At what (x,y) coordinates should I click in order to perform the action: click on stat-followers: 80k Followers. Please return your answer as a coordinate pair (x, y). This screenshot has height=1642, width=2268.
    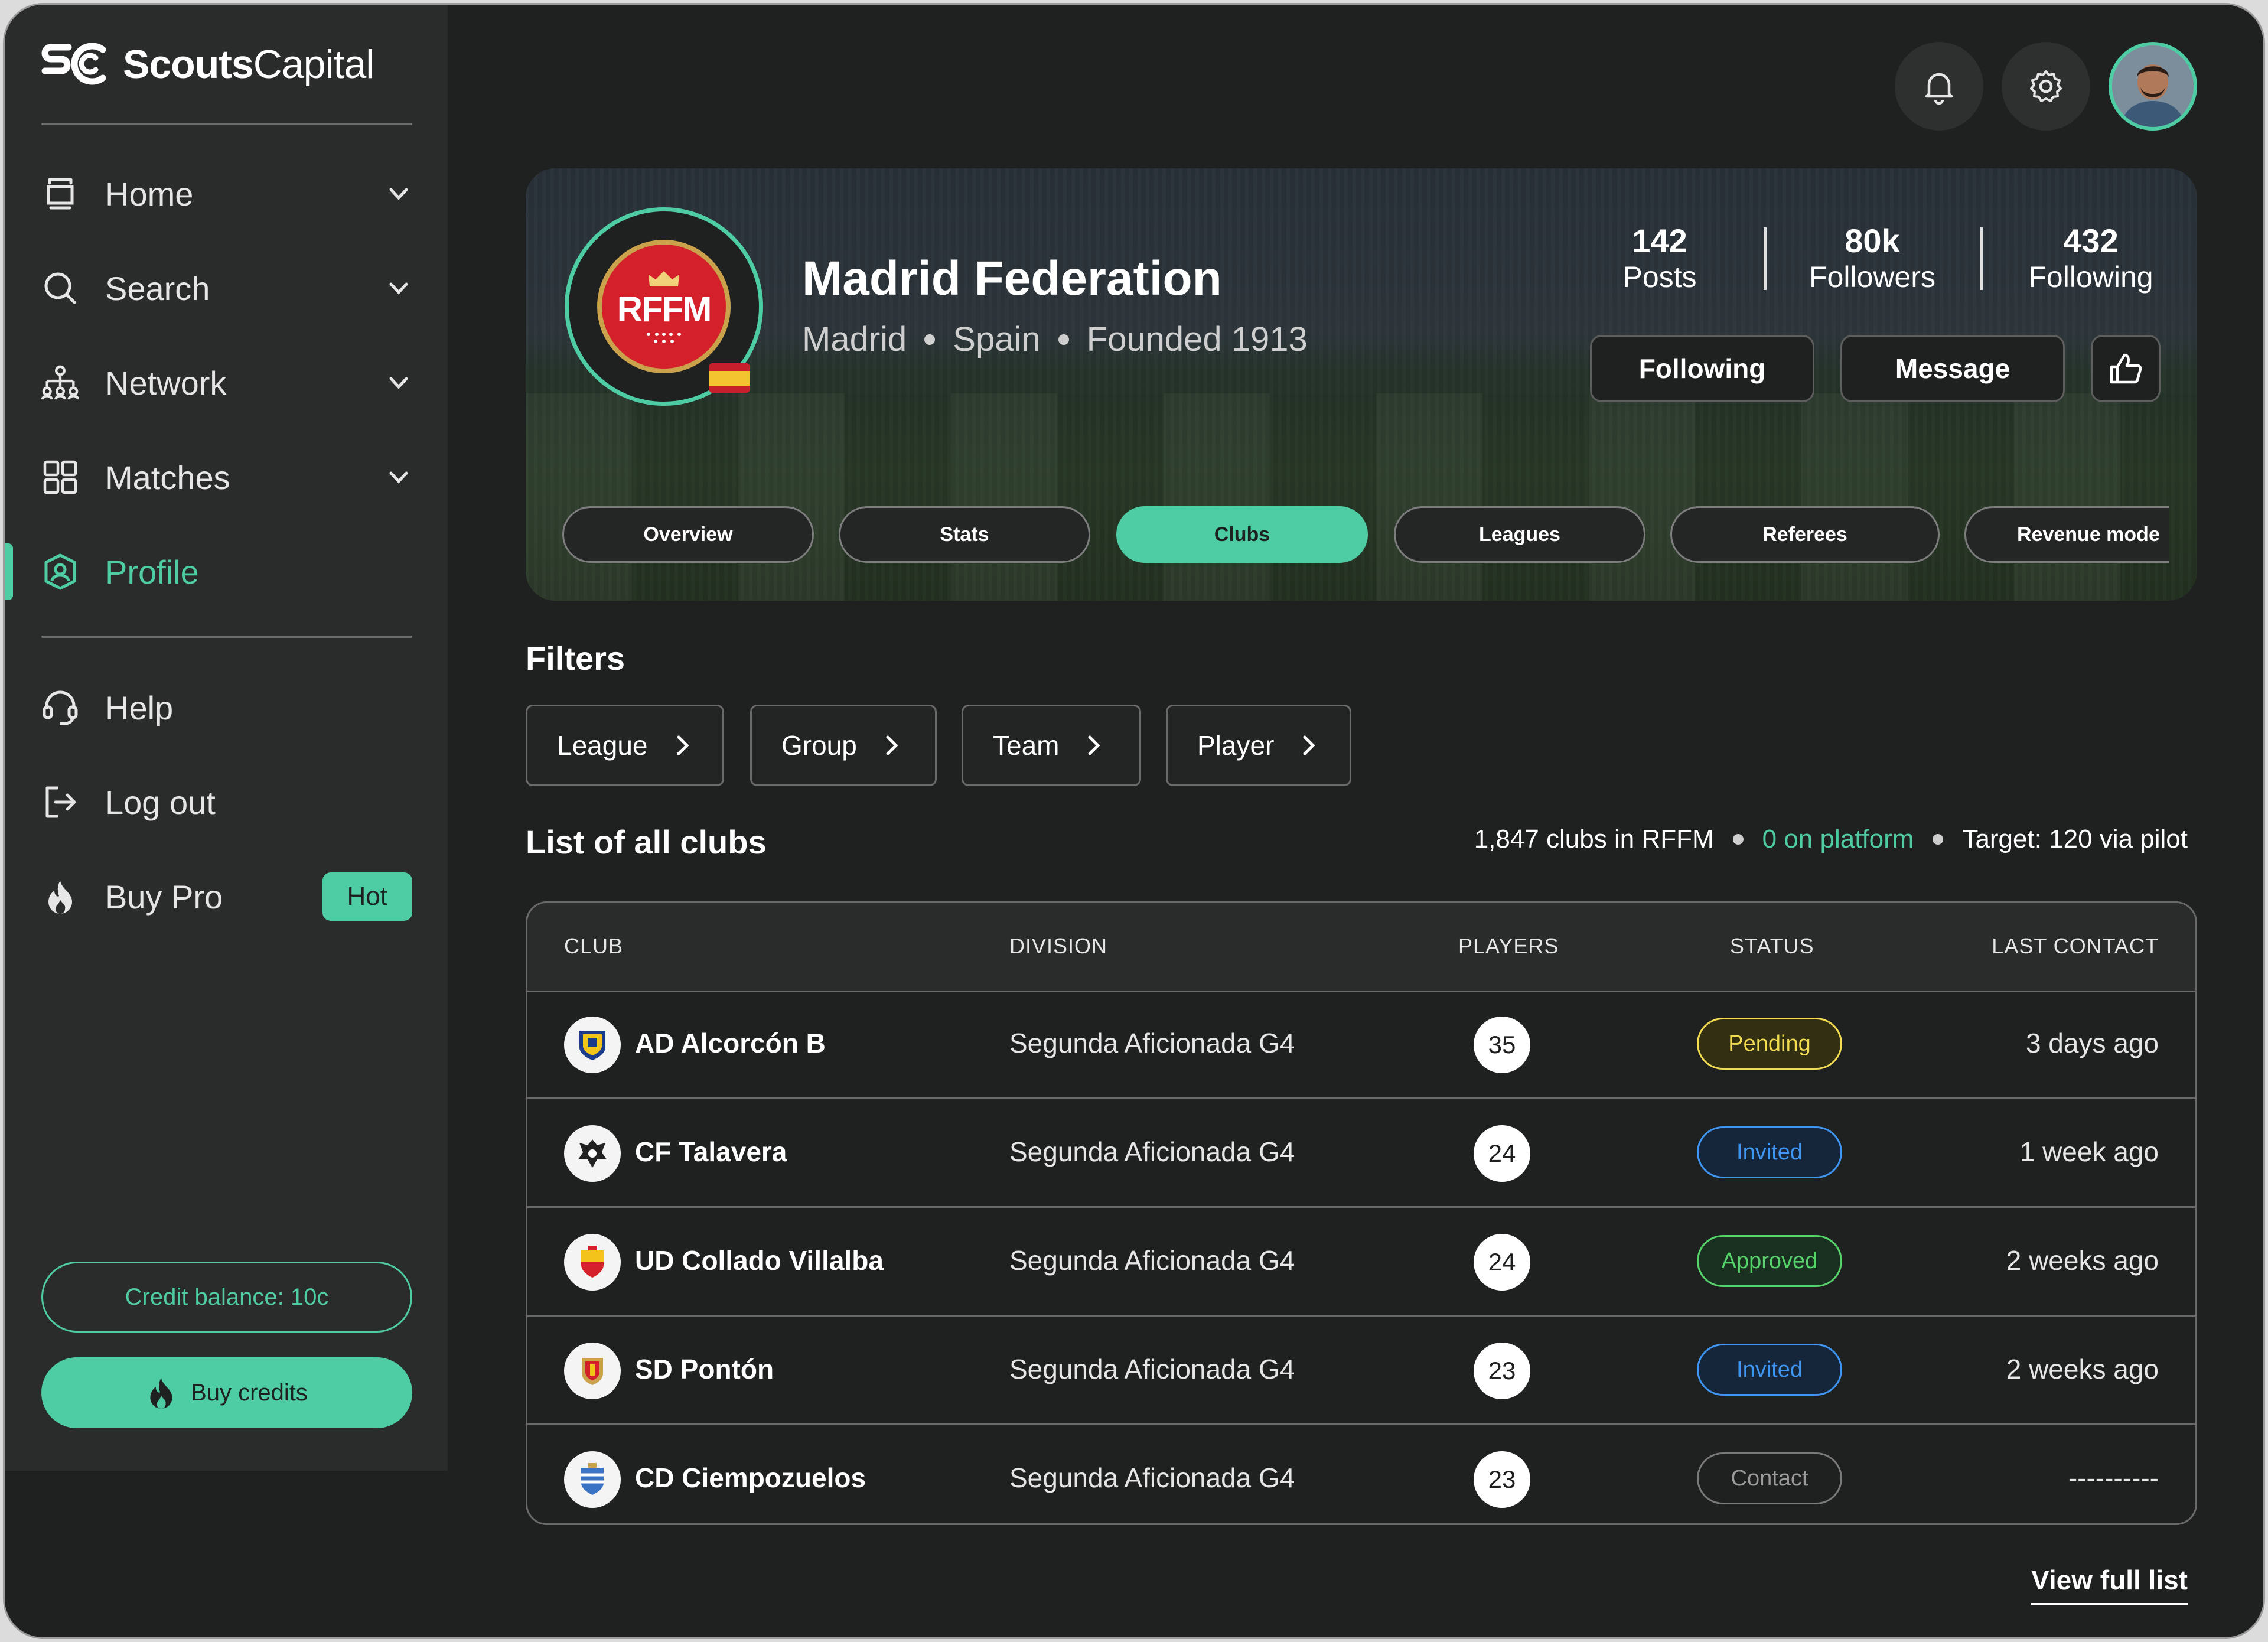
    Looking at the image, I should click on (1872, 257).